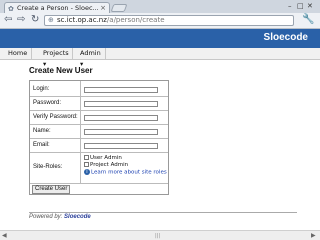 The image size is (320, 240). I want to click on globe-icon: ⊕, so click(51, 20).